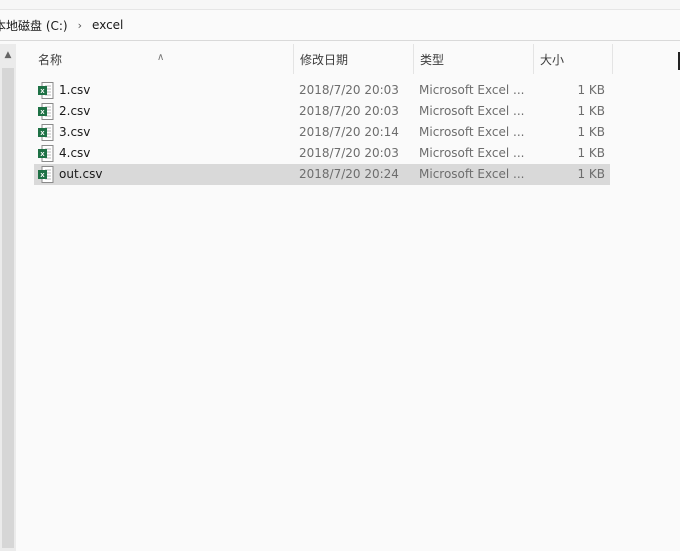  I want to click on navigation-pane-scrollbar: ▲, so click(8, 297).